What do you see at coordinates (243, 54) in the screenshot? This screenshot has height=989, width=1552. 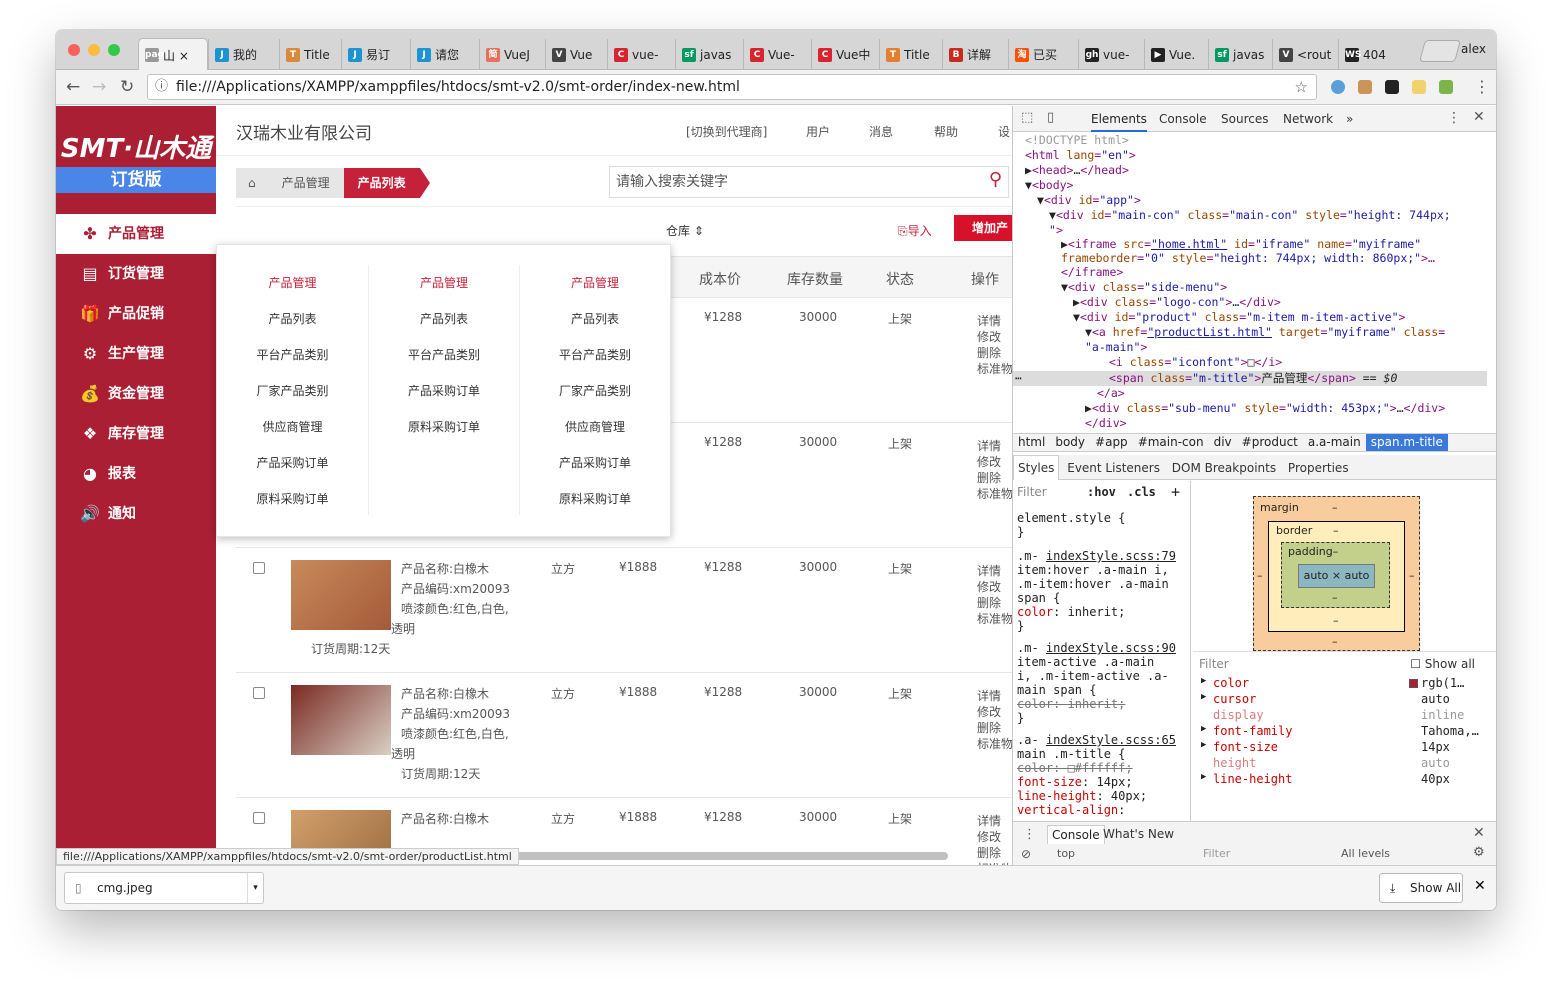 I see `browser-tab: J 我的` at bounding box center [243, 54].